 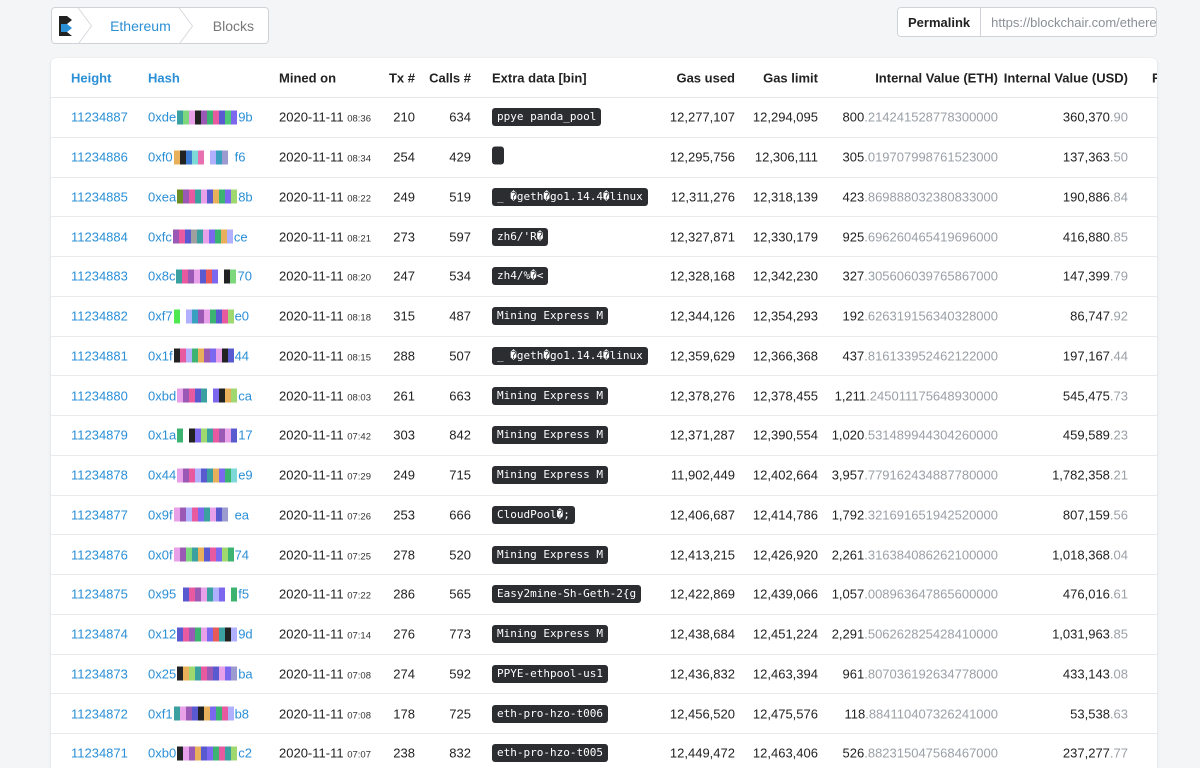 What do you see at coordinates (160, 555) in the screenshot?
I see `hash-prefix: 0x0f` at bounding box center [160, 555].